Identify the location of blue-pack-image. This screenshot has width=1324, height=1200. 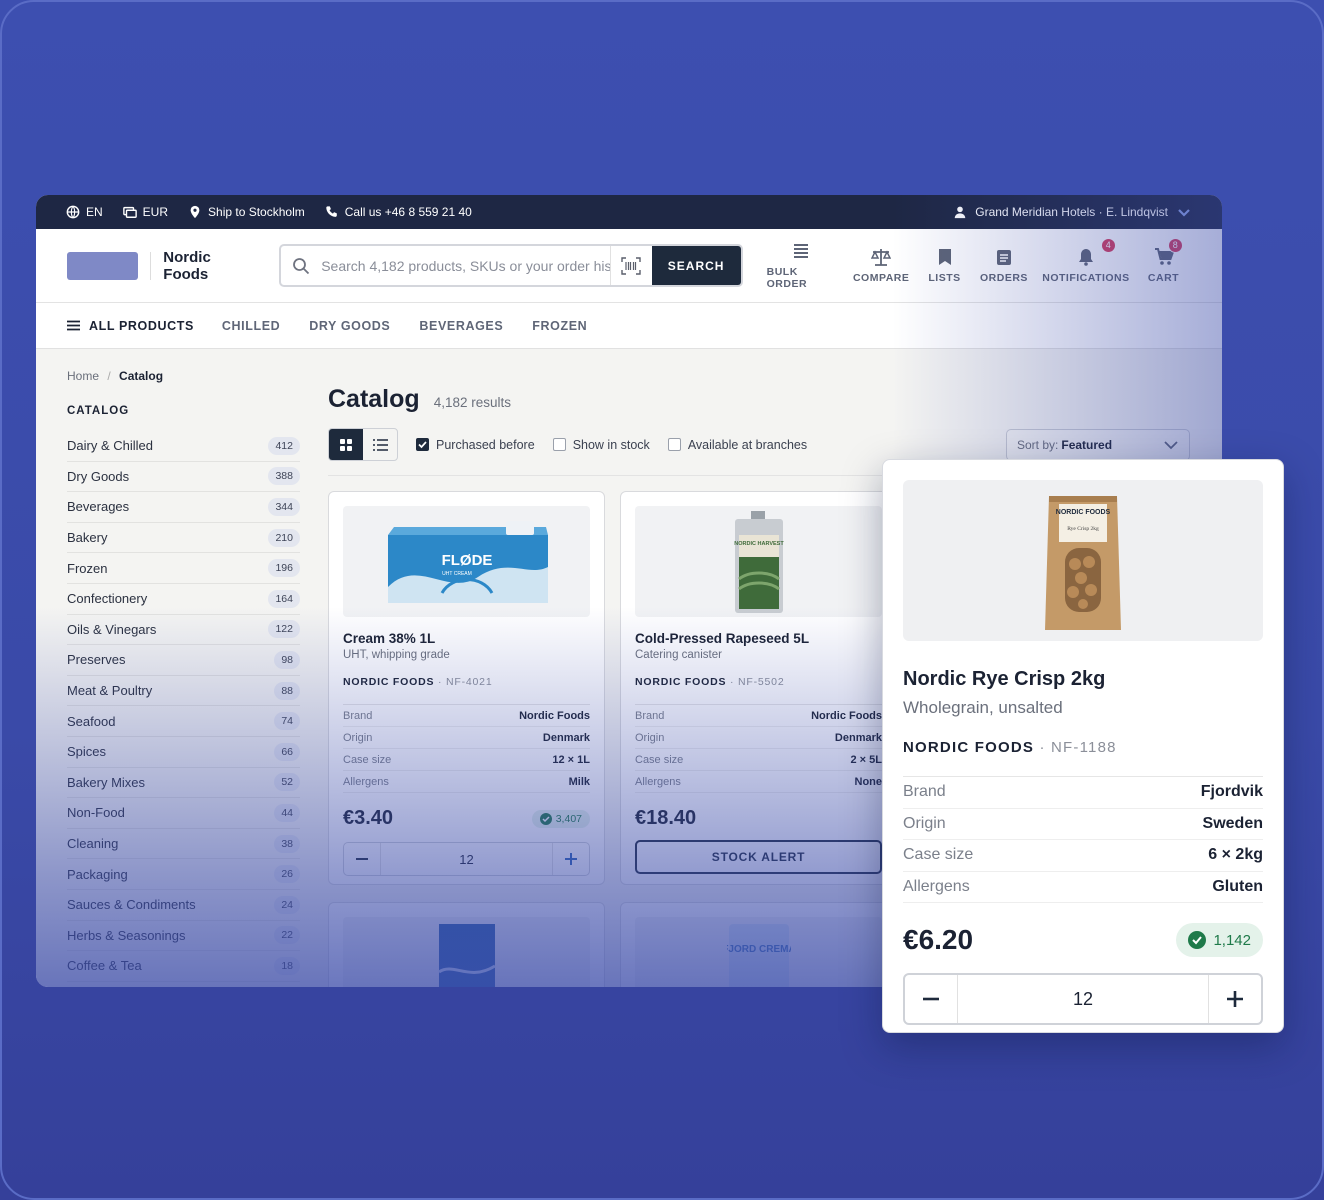
(466, 955).